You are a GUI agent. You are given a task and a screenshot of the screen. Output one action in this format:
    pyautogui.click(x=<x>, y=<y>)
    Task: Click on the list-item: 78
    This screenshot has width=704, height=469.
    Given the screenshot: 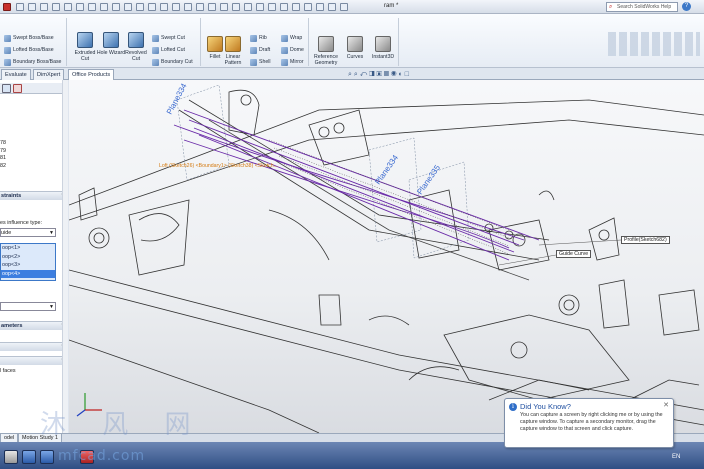 What is the action you would take?
    pyautogui.click(x=3, y=144)
    